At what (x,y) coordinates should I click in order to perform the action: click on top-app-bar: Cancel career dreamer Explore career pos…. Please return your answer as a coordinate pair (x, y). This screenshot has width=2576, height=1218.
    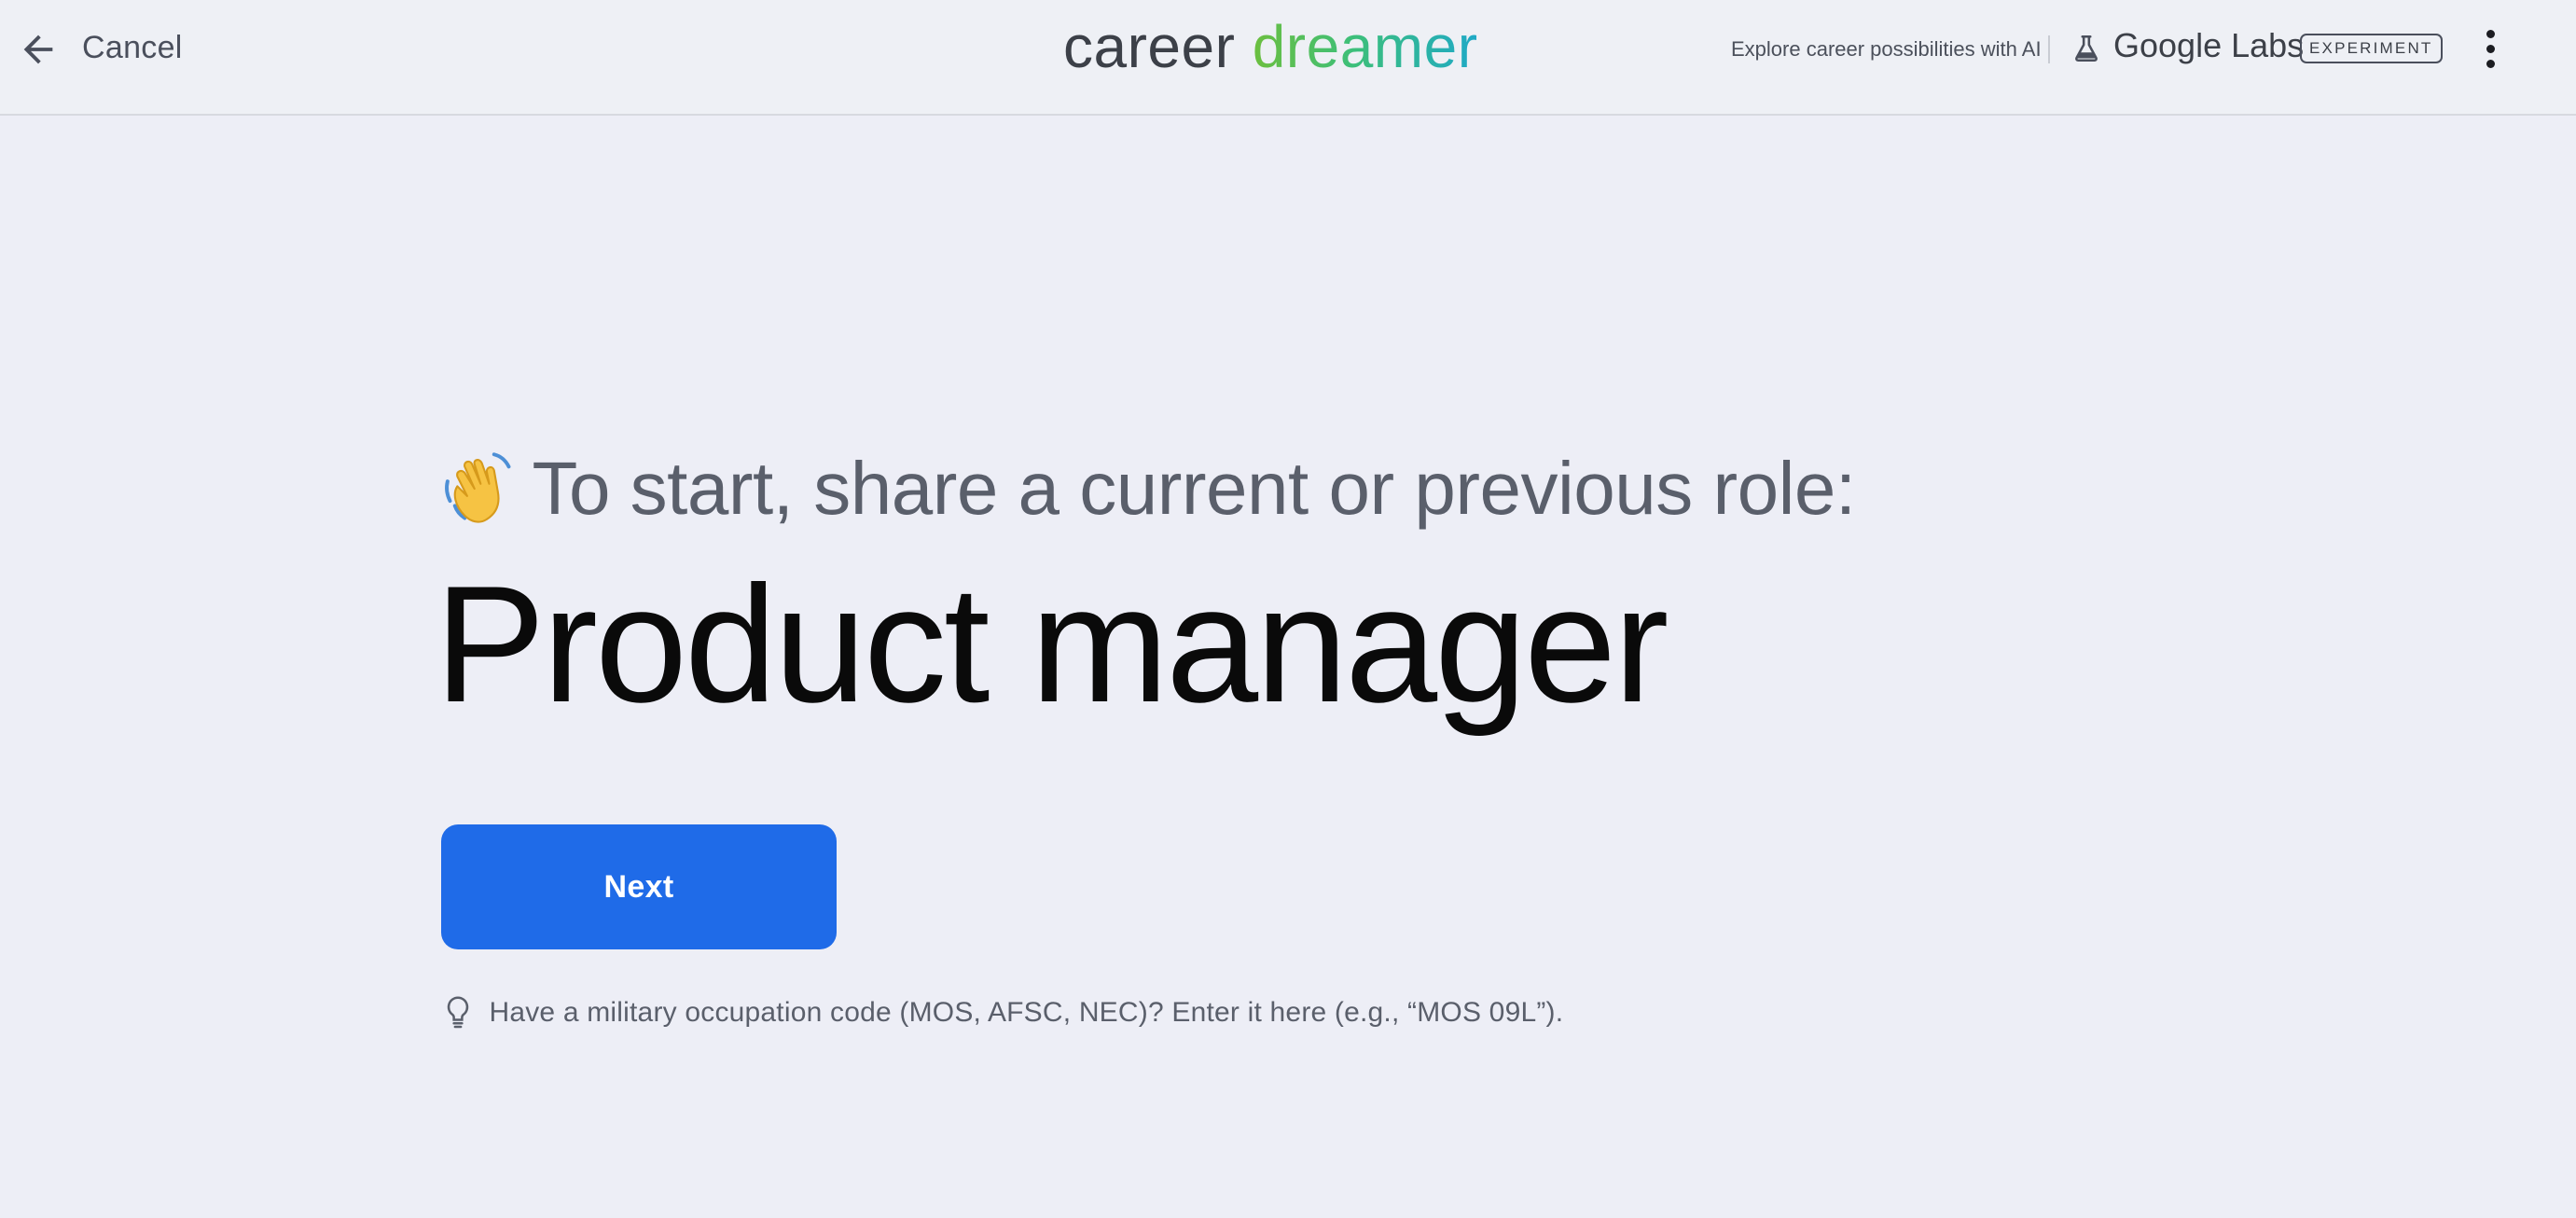
    Looking at the image, I should click on (1288, 58).